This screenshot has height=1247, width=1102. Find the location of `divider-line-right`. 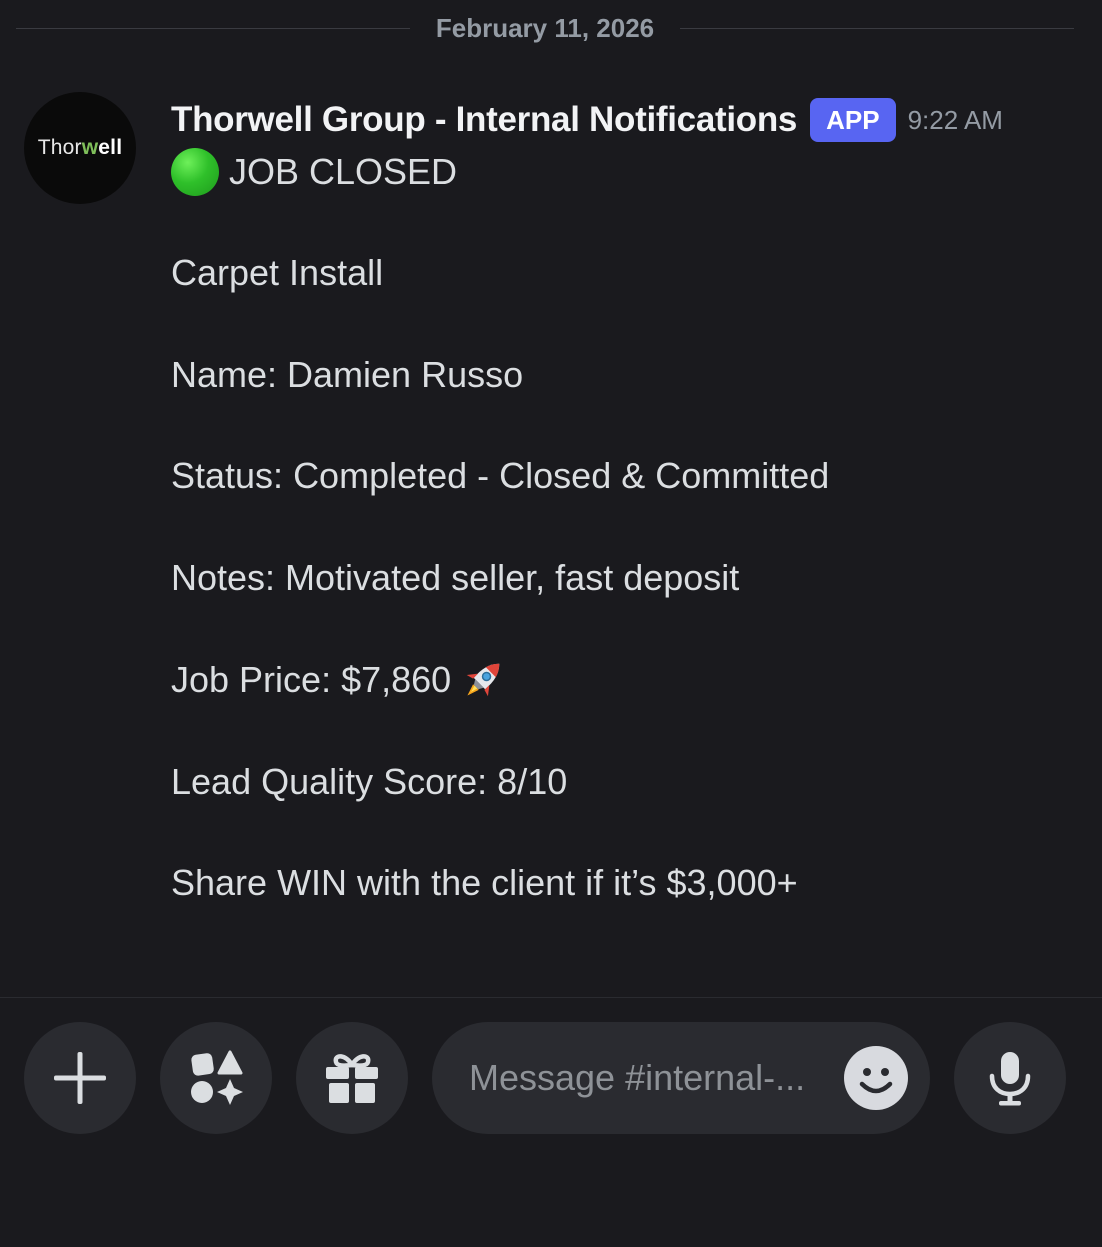

divider-line-right is located at coordinates (877, 28).